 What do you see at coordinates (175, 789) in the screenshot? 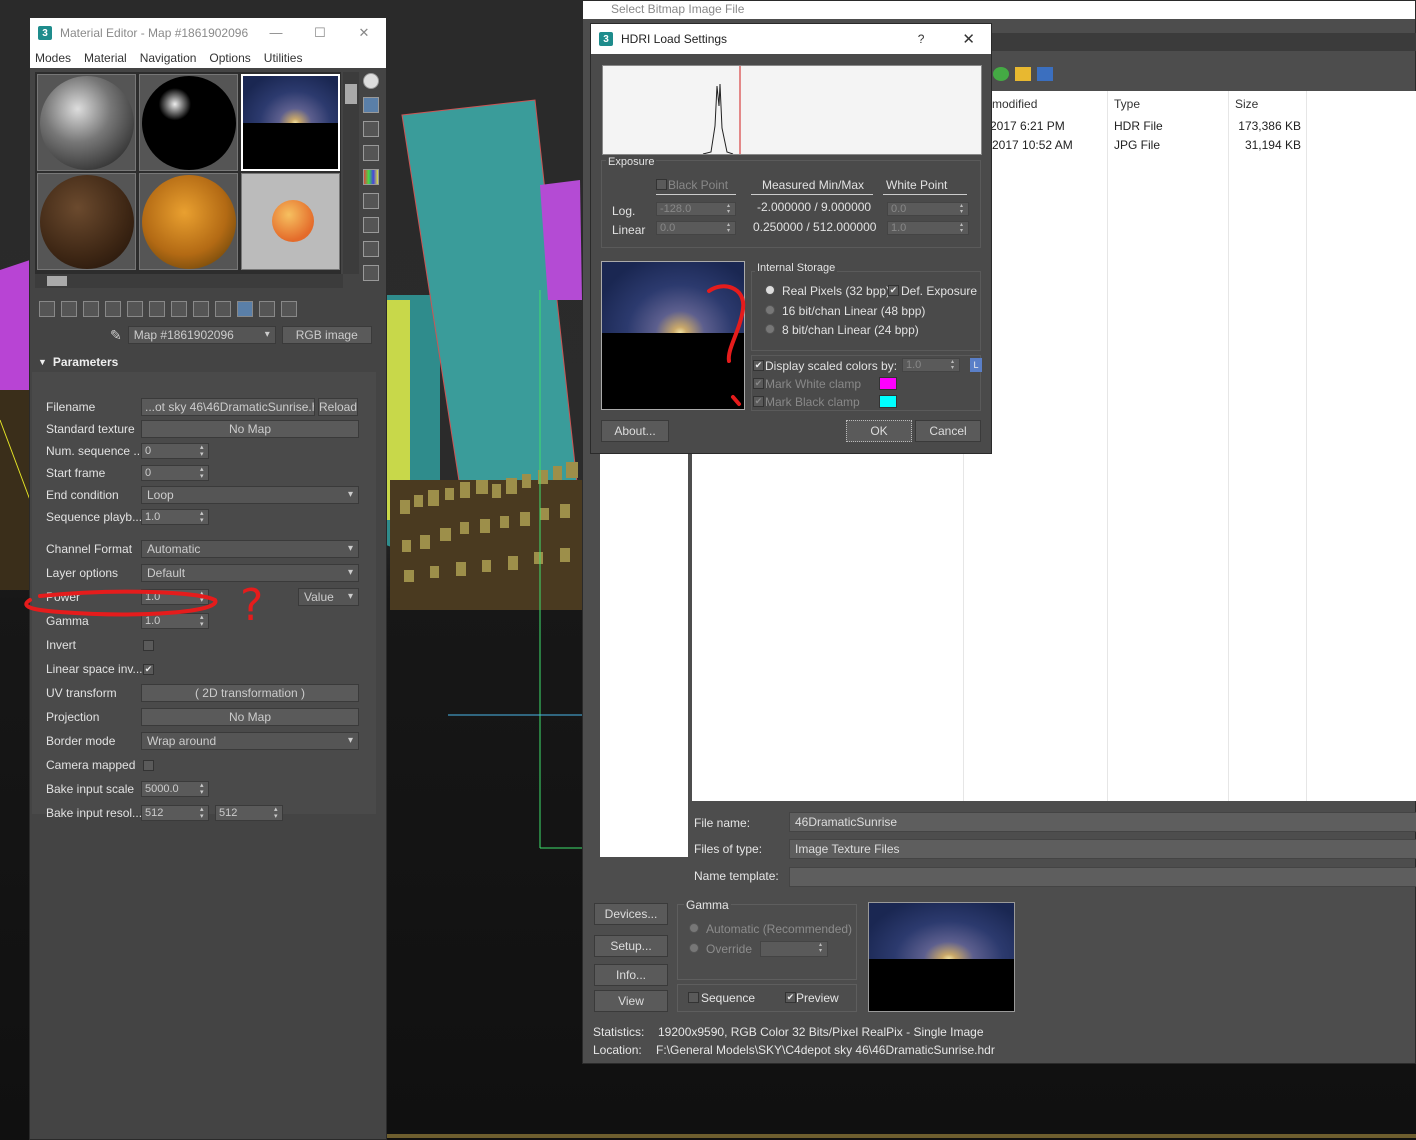
I see `bake-scale-spinner: 5000.0` at bounding box center [175, 789].